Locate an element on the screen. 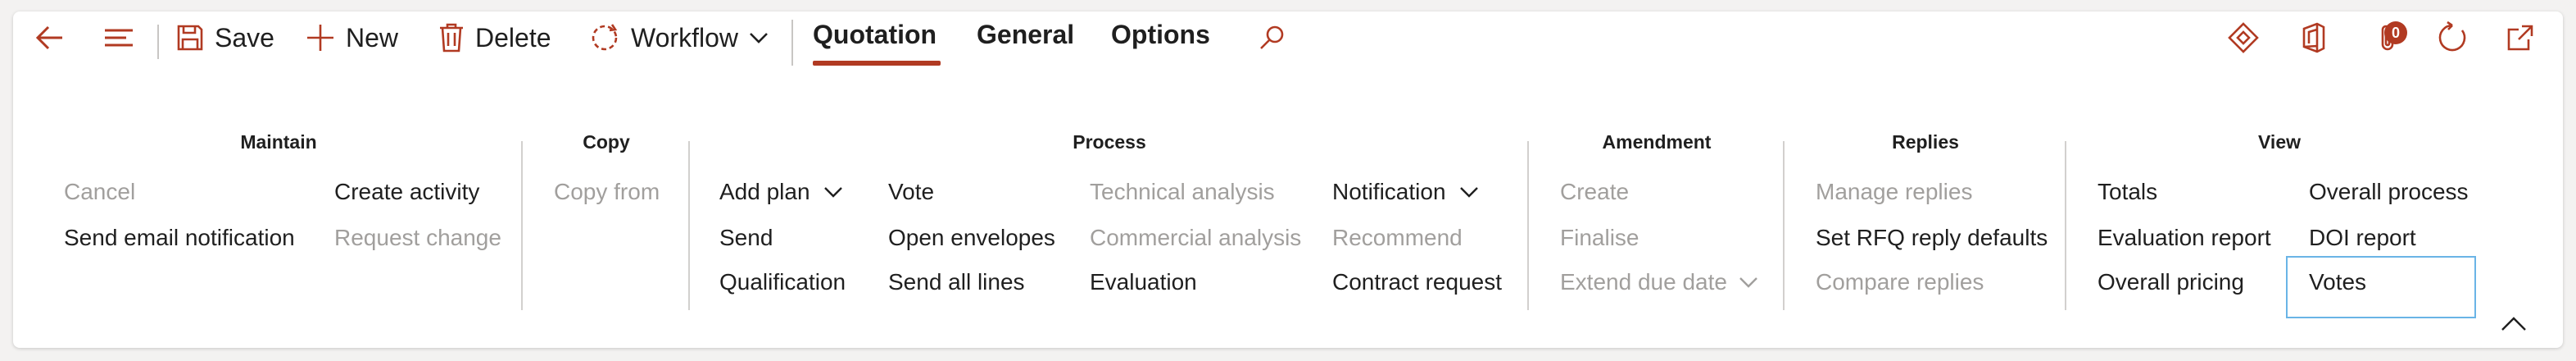 The width and height of the screenshot is (2576, 361). selected-tab-indicator is located at coordinates (877, 63).